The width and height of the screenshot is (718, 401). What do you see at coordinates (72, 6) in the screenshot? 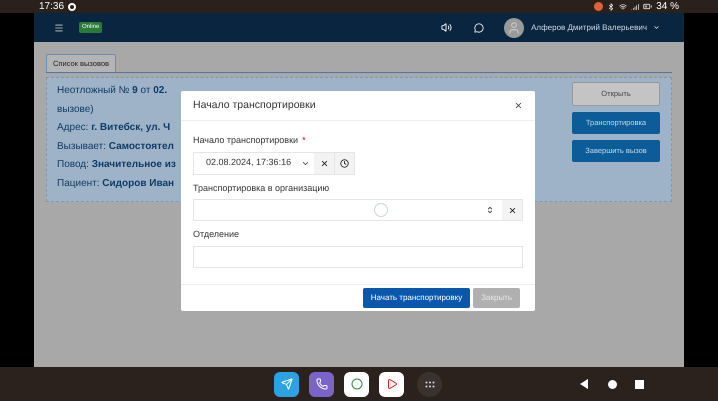
I see `notification-icon` at bounding box center [72, 6].